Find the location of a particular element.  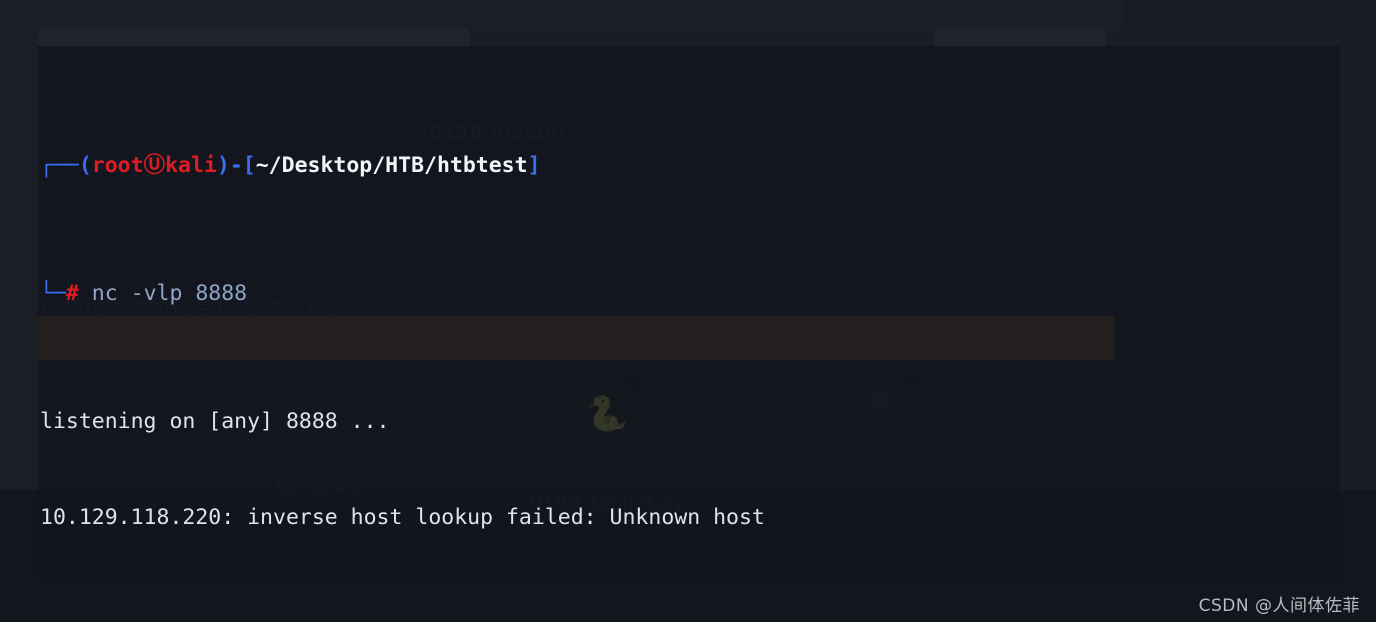

terminal-tab-bar is located at coordinates (689, 37).